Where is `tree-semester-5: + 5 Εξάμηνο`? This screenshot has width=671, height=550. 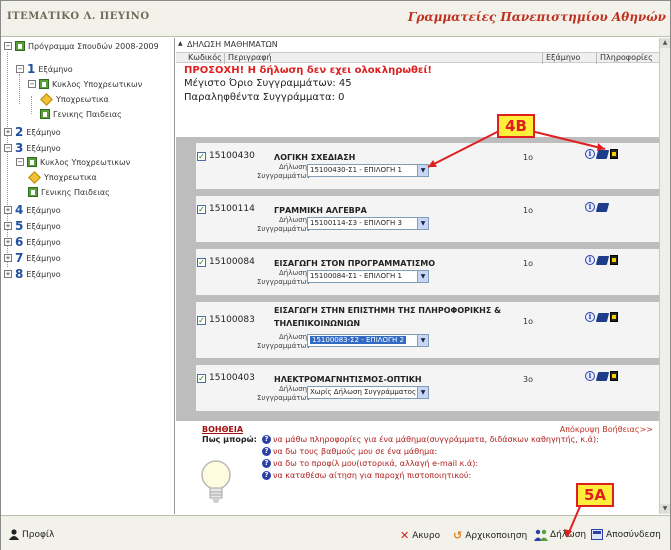 tree-semester-5: + 5 Εξάμηνο is located at coordinates (32, 226).